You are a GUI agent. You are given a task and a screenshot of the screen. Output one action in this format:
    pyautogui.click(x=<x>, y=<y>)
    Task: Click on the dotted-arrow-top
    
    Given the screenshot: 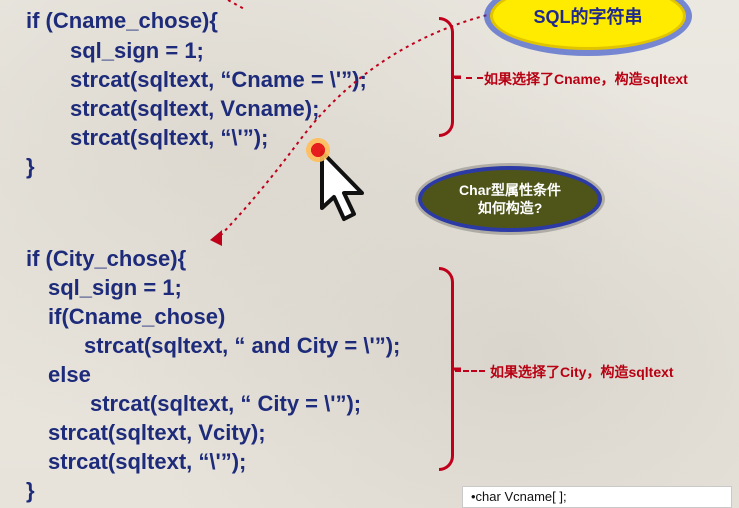 What is the action you would take?
    pyautogui.click(x=237, y=5)
    